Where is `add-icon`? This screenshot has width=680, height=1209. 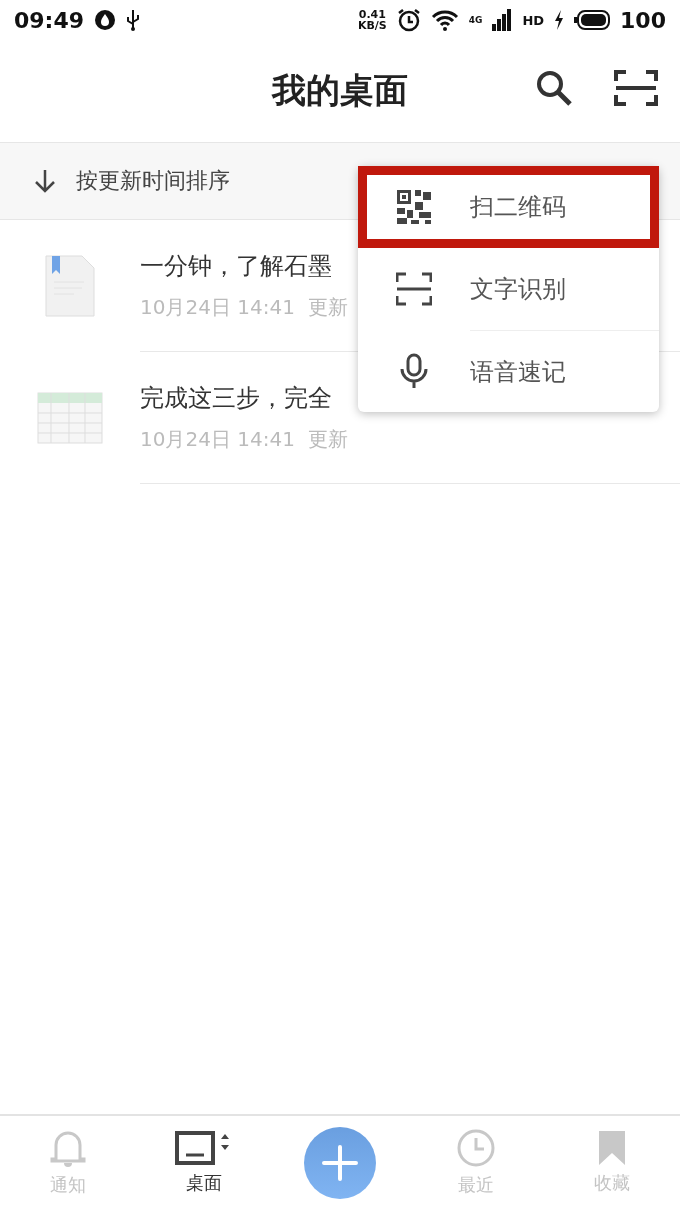 add-icon is located at coordinates (340, 1162).